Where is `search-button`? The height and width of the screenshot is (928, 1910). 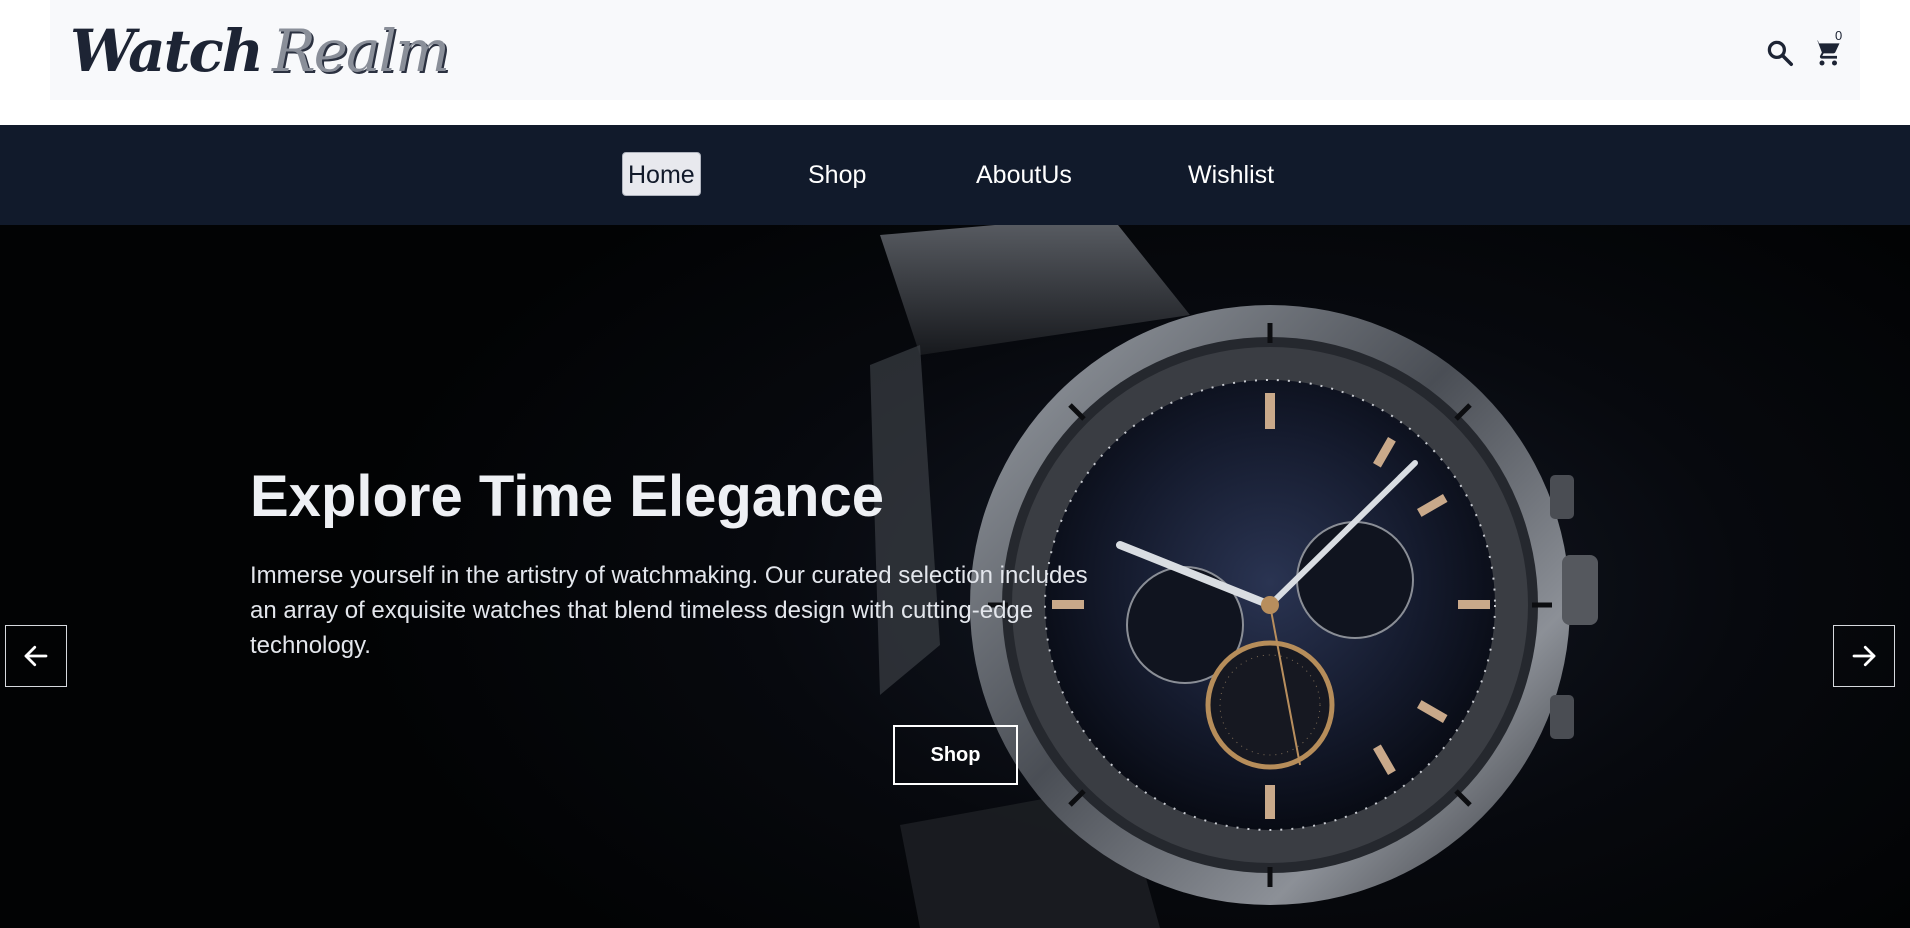 search-button is located at coordinates (1780, 53).